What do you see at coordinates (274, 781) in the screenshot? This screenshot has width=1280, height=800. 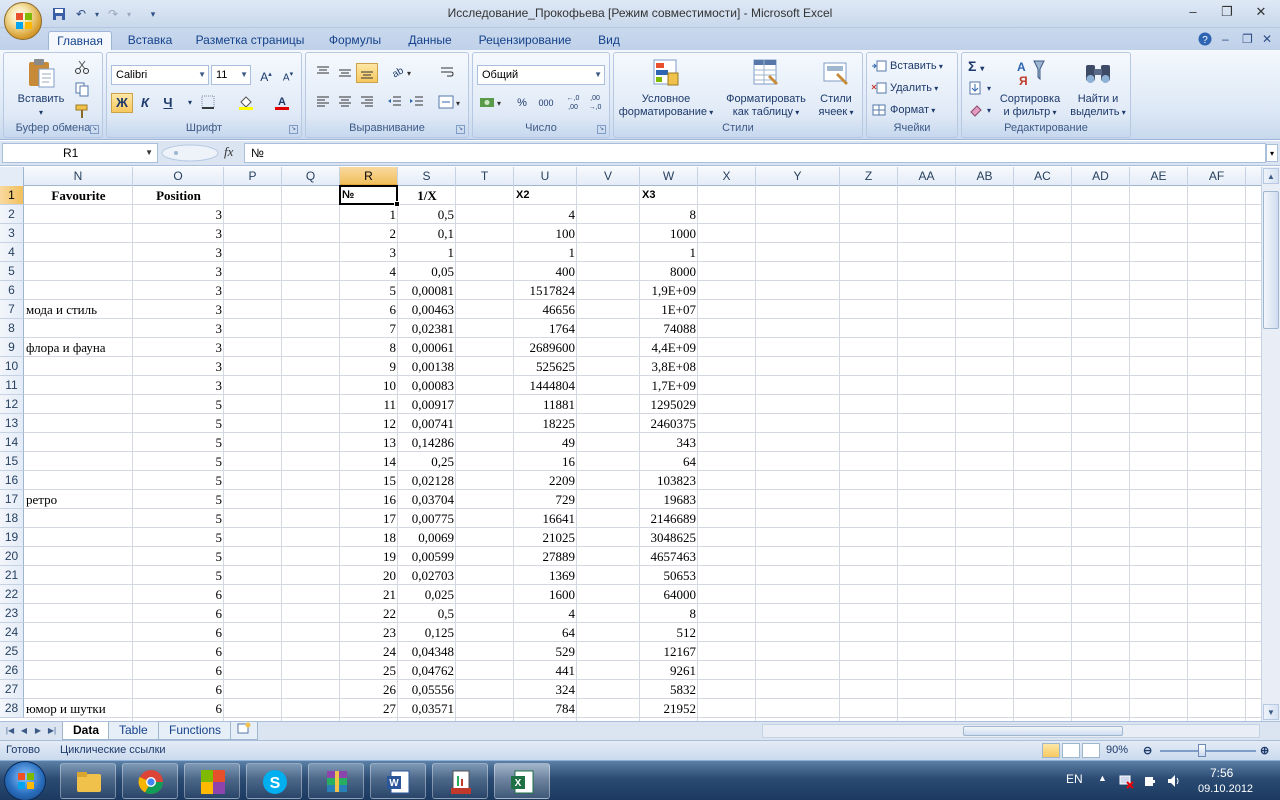 I see `taskbar-skype: S` at bounding box center [274, 781].